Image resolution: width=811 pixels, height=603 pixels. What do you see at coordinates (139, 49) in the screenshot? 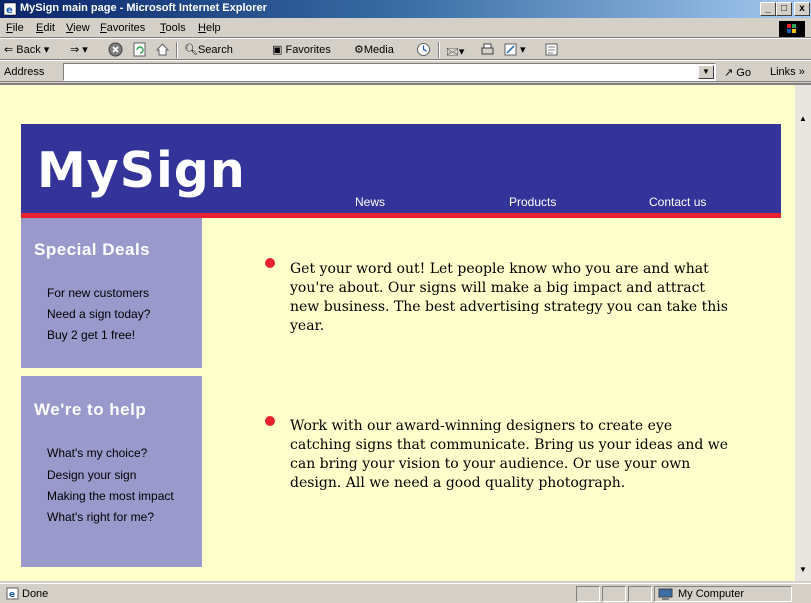
I see `refresh-icon` at bounding box center [139, 49].